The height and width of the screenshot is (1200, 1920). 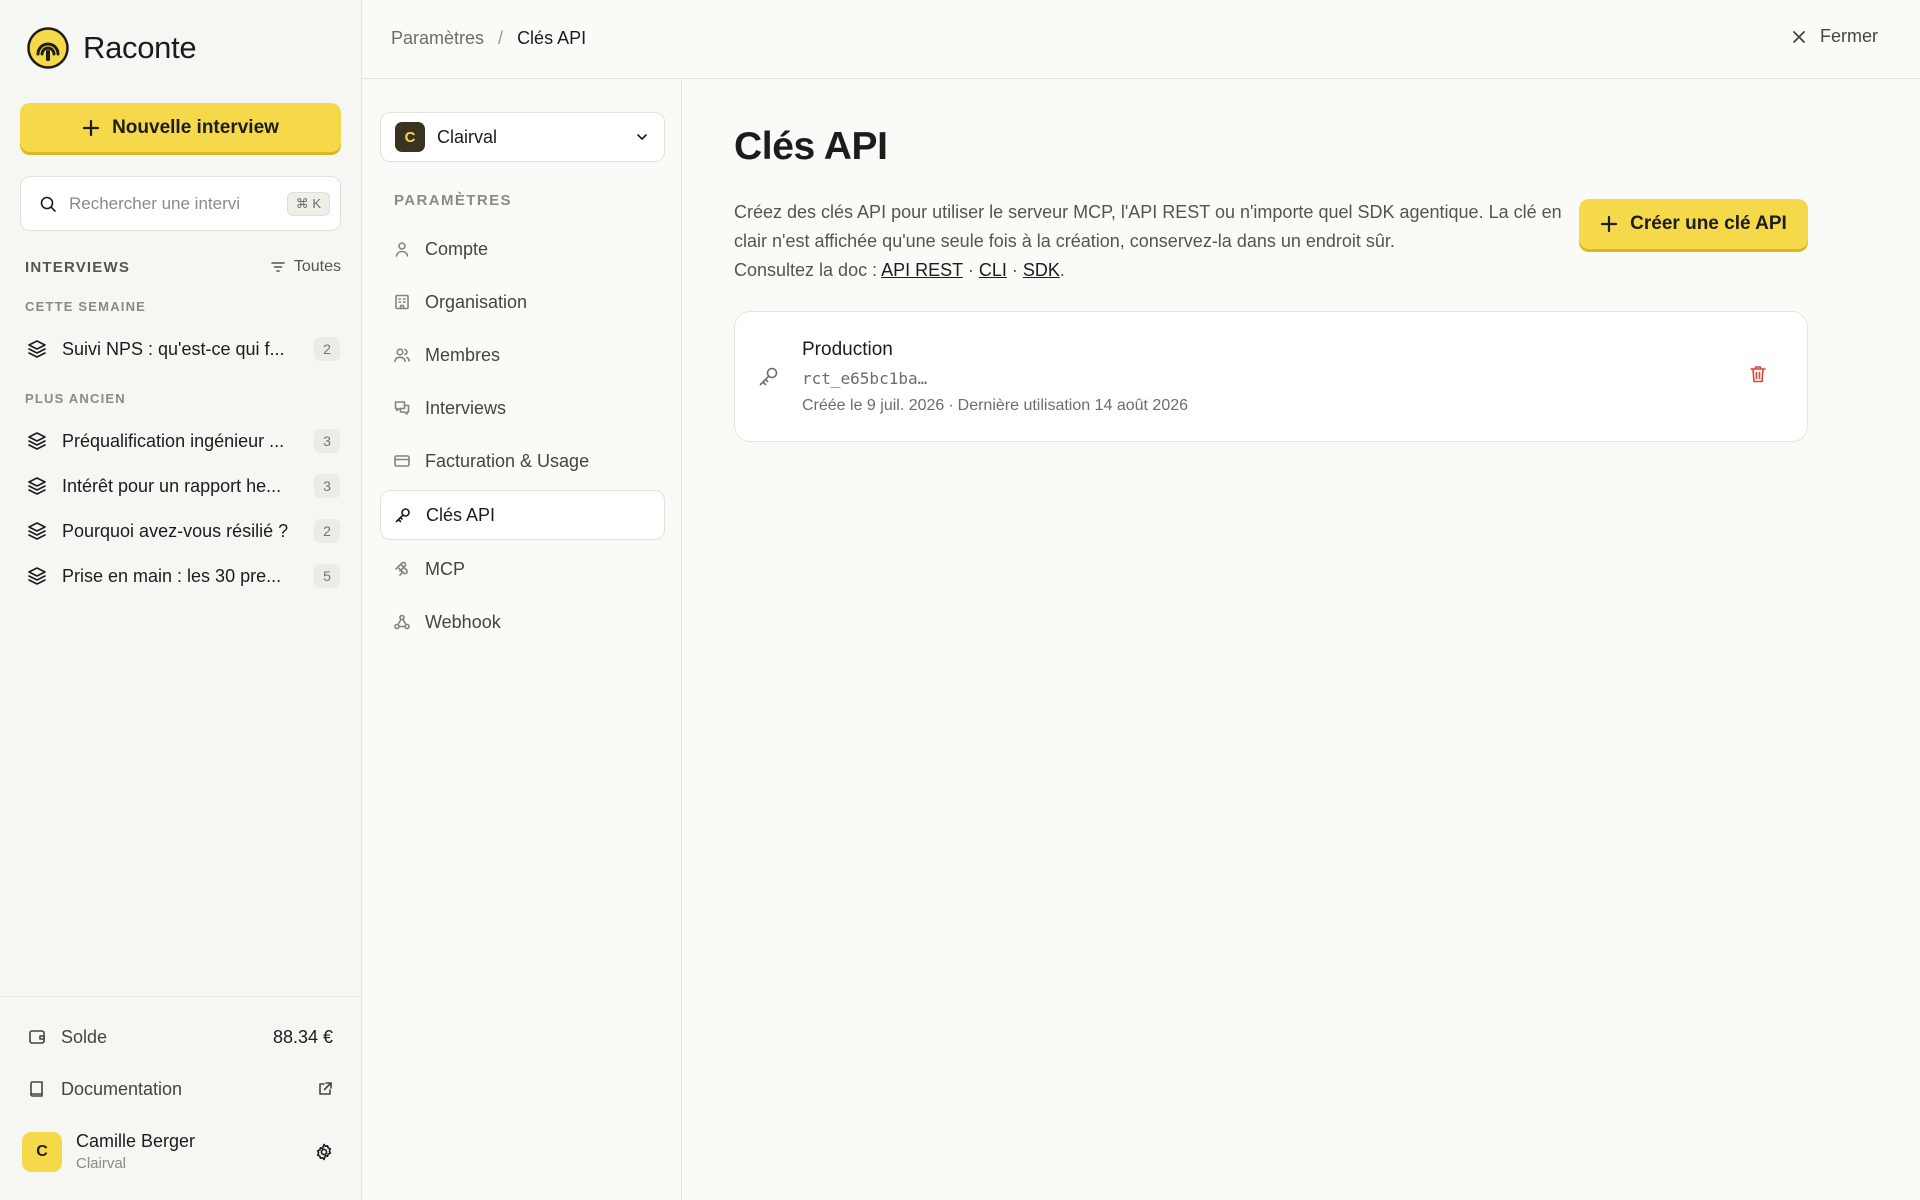 I want to click on user-profile: C Camille Berger Clairval, so click(x=178, y=1151).